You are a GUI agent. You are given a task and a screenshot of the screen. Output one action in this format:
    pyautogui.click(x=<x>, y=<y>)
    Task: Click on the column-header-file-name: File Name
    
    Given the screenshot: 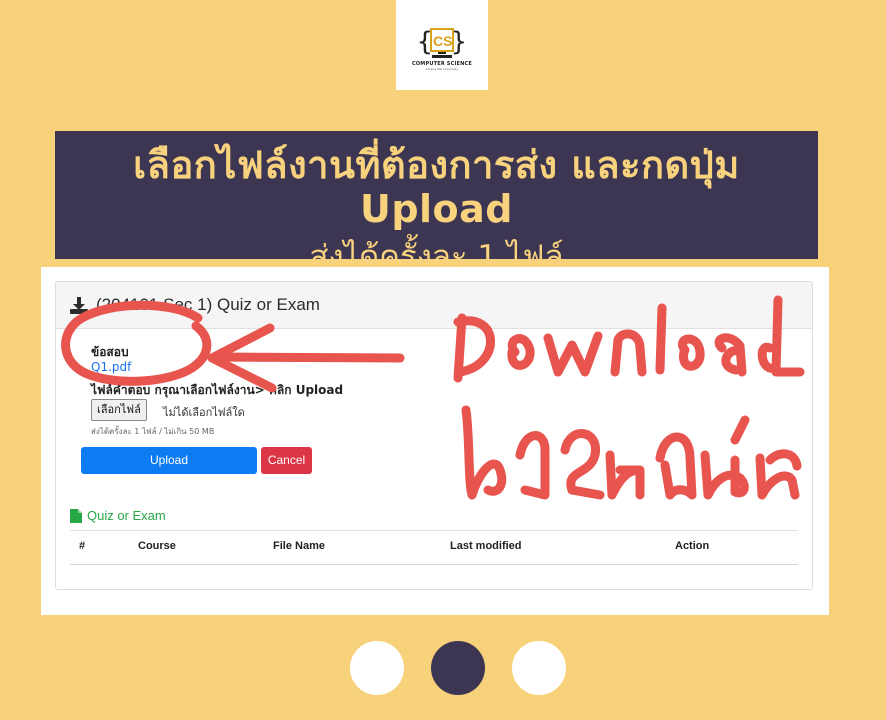 What is the action you would take?
    pyautogui.click(x=299, y=546)
    